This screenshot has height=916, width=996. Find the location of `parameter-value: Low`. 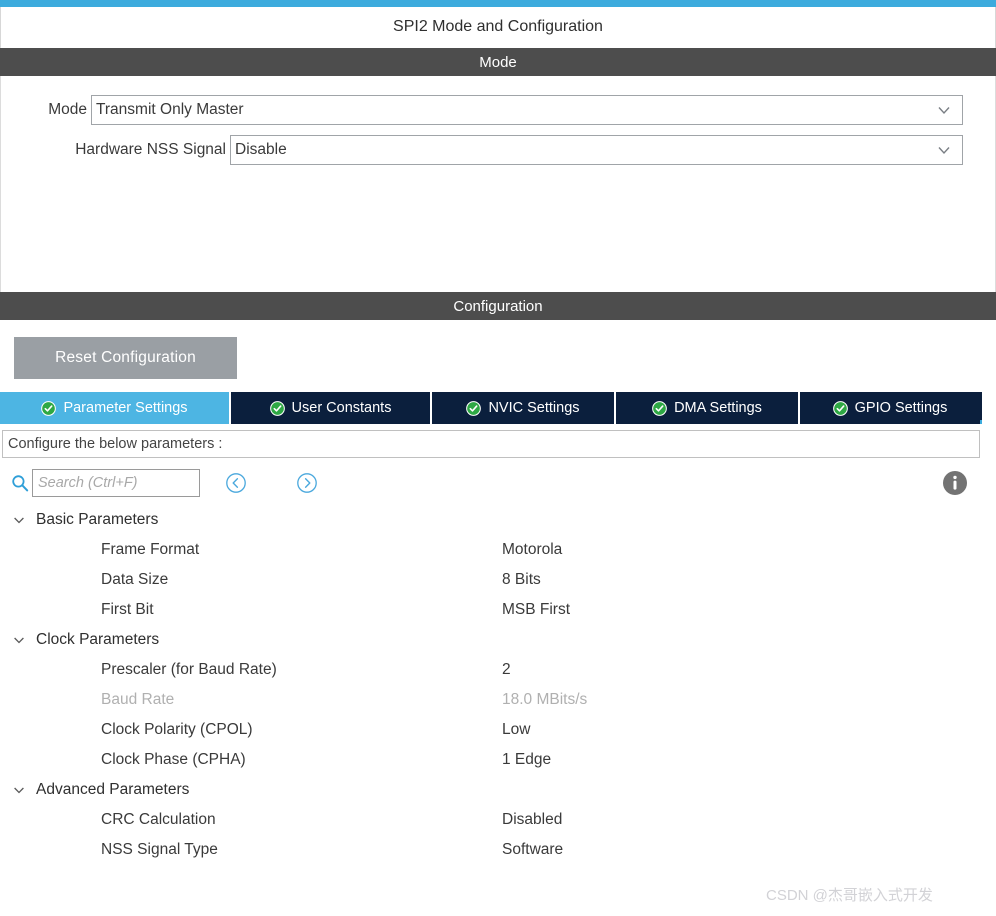

parameter-value: Low is located at coordinates (516, 729).